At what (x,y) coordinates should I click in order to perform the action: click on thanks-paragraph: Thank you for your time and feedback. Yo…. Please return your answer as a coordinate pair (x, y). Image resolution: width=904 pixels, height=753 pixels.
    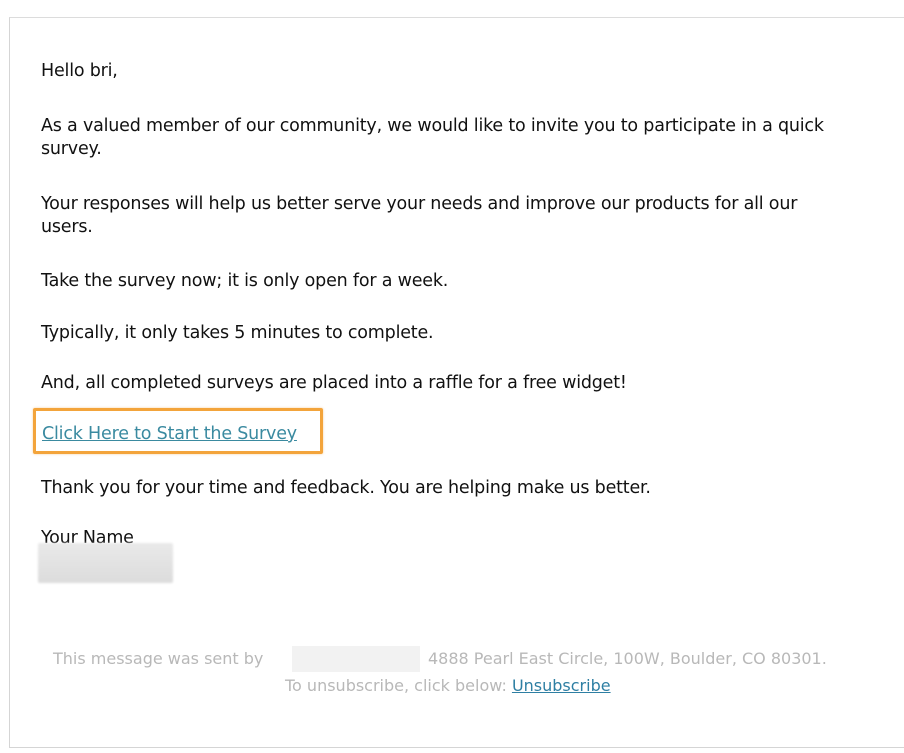
    Looking at the image, I should click on (346, 488).